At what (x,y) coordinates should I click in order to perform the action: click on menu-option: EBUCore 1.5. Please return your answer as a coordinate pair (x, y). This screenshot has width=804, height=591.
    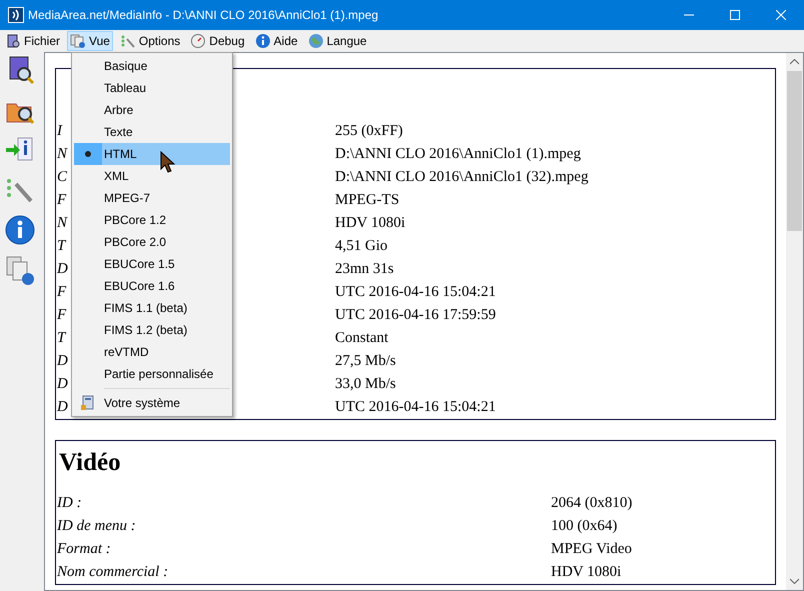
    Looking at the image, I should click on (152, 264).